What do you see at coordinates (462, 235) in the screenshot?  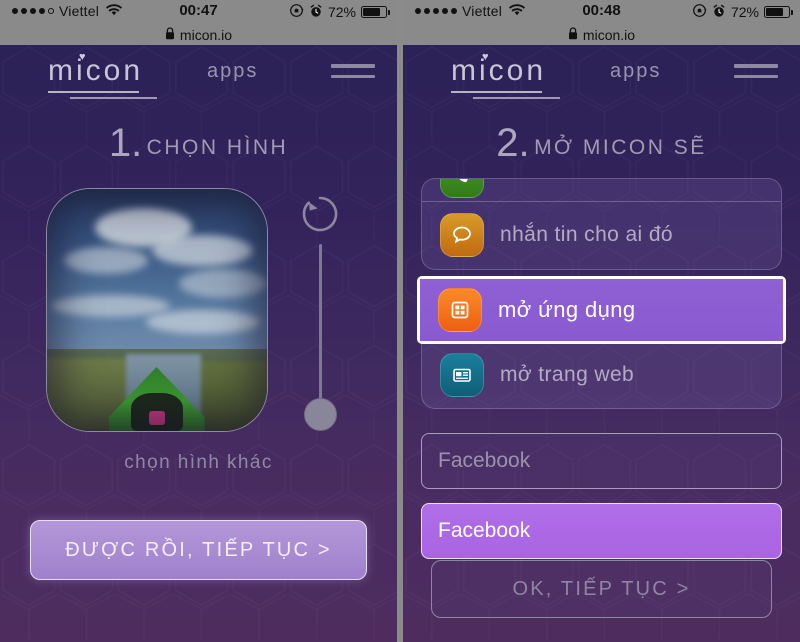 I see `message-bubble-icon` at bounding box center [462, 235].